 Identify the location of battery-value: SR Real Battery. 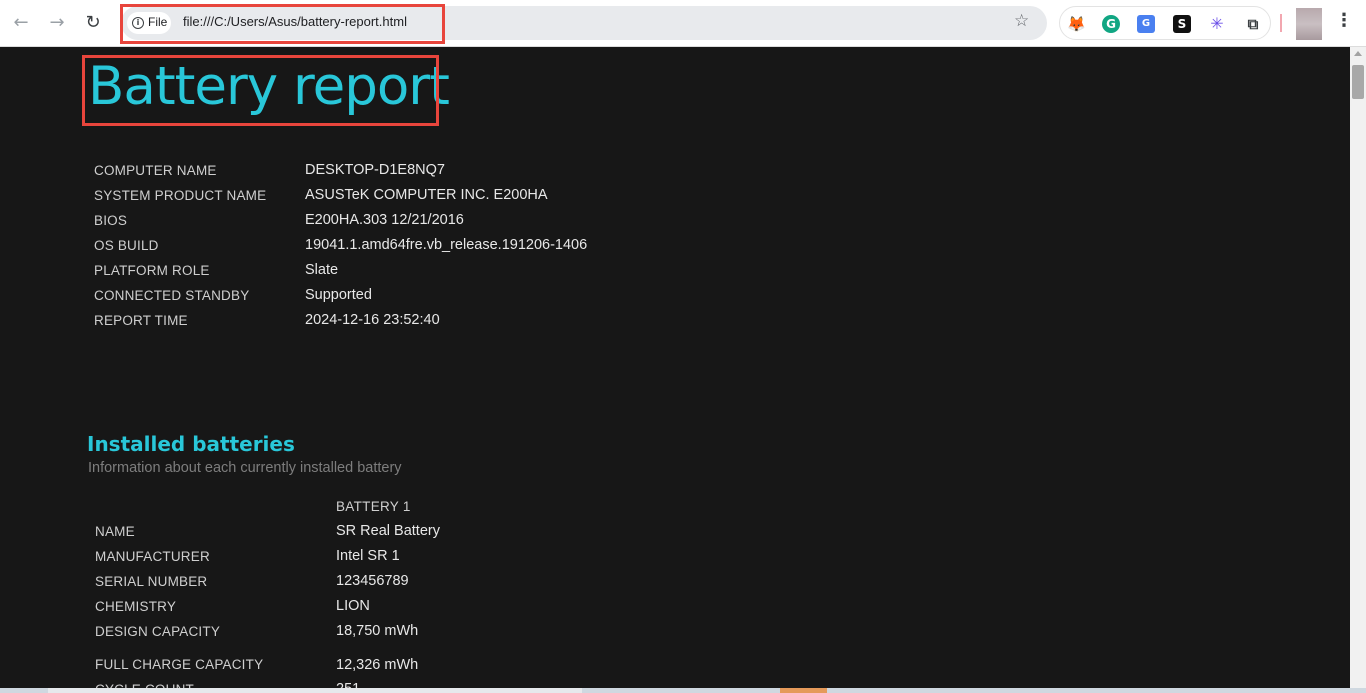
(388, 531).